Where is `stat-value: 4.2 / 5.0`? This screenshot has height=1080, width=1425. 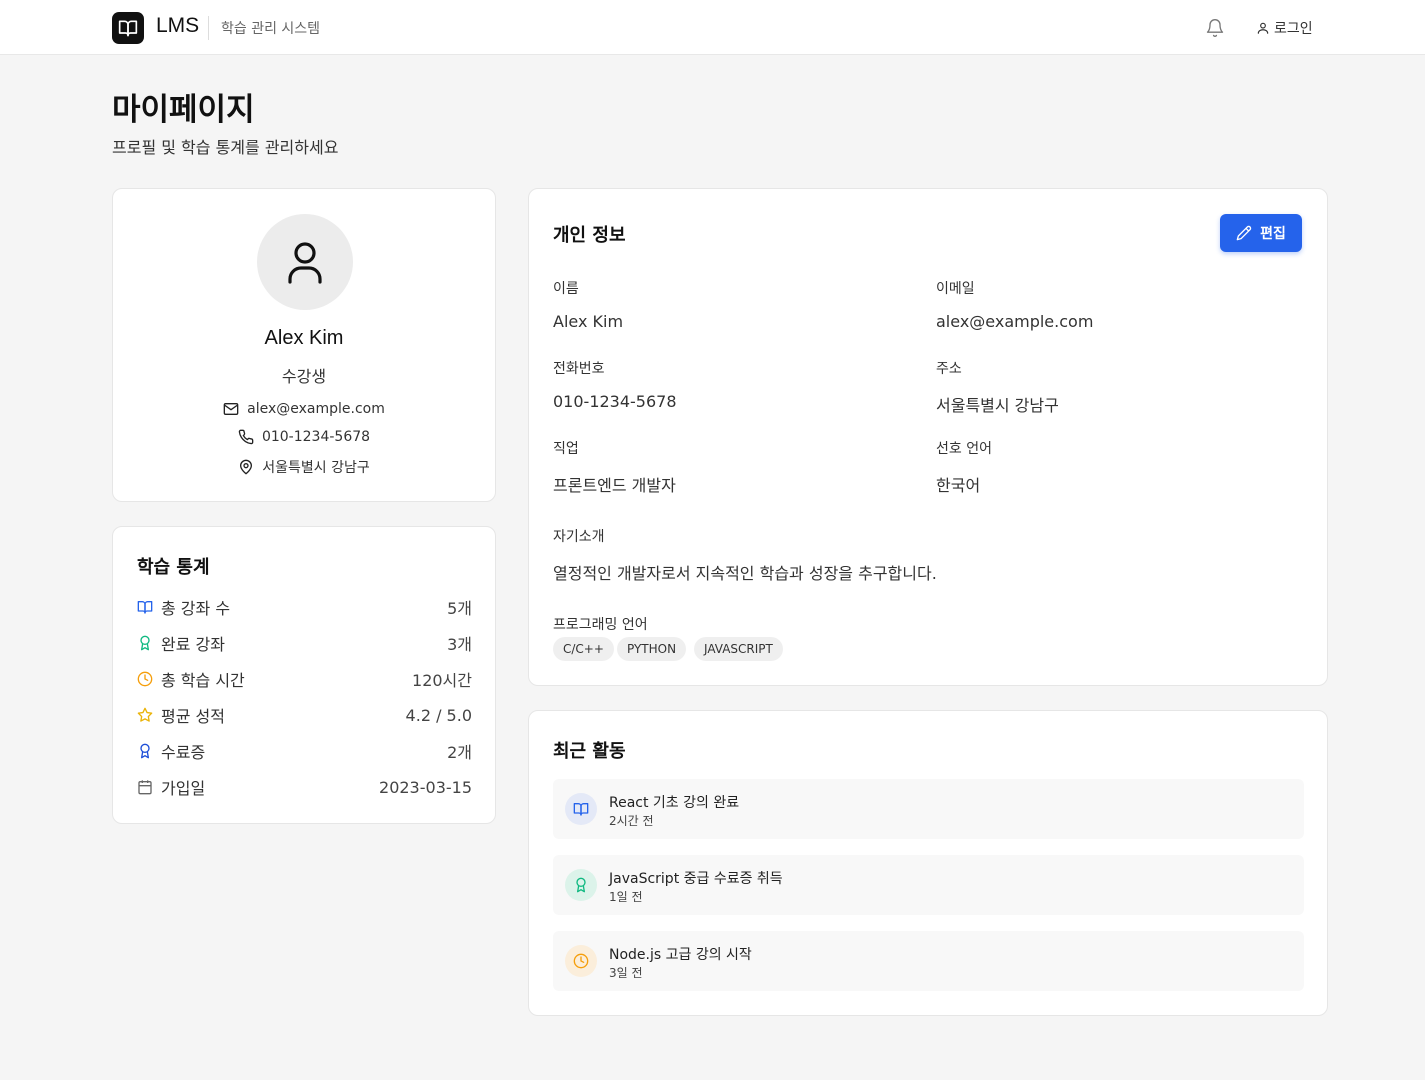
stat-value: 4.2 / 5.0 is located at coordinates (438, 715).